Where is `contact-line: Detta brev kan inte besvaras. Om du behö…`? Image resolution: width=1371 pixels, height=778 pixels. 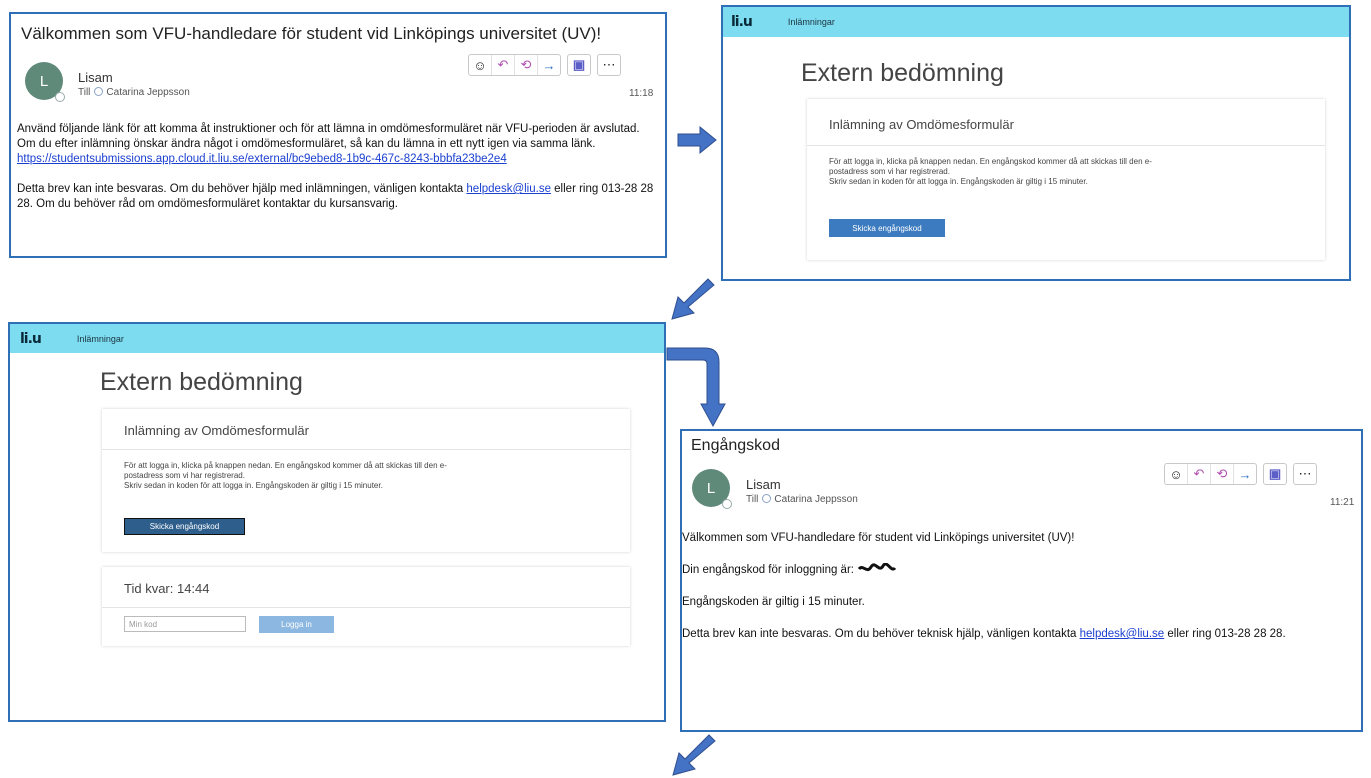 contact-line: Detta brev kan inte besvaras. Om du behö… is located at coordinates (1020, 634).